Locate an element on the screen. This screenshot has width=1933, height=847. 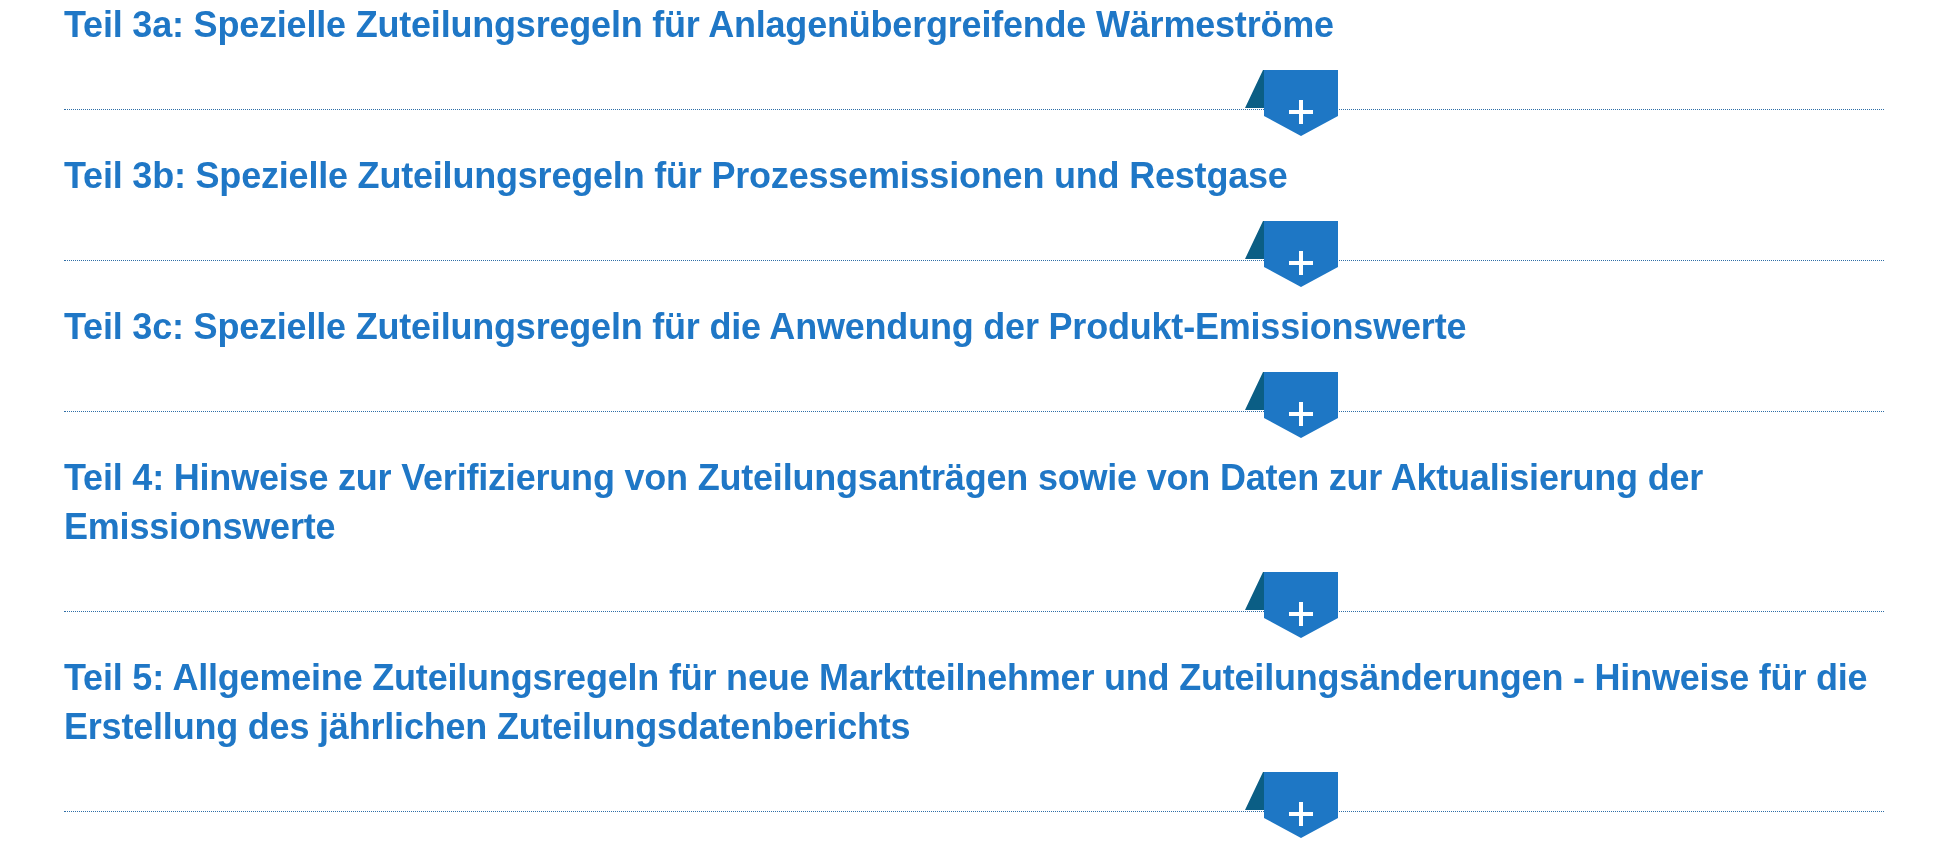
accordion-title: Teil 3c: Spezielle Zuteilungsregeln für die Anwendung der Produkt-Emissionswerte is located at coordinates (974, 326).